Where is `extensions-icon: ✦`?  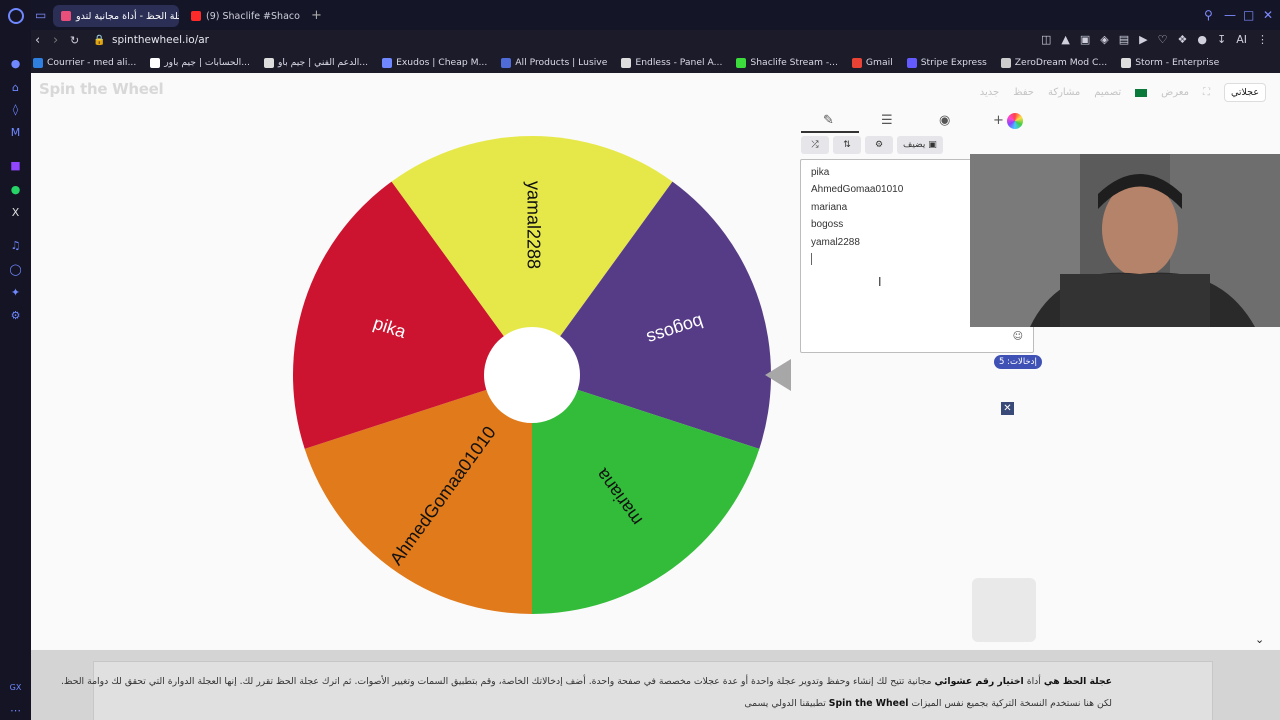
extensions-icon: ✦ is located at coordinates (15, 292).